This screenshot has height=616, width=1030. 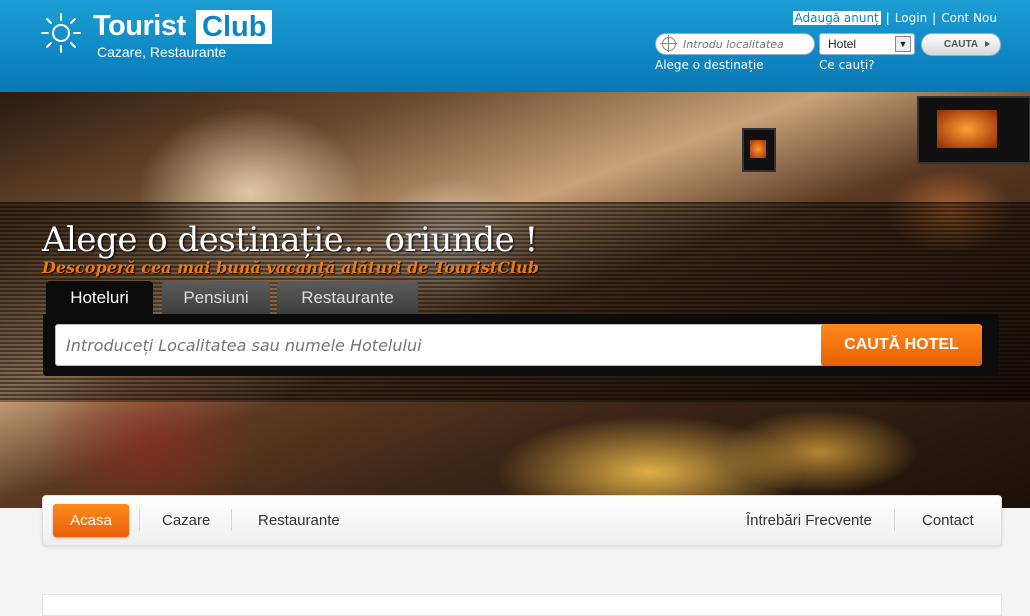 What do you see at coordinates (162, 52) in the screenshot?
I see `logo-tagline: Cazare, Restaurante` at bounding box center [162, 52].